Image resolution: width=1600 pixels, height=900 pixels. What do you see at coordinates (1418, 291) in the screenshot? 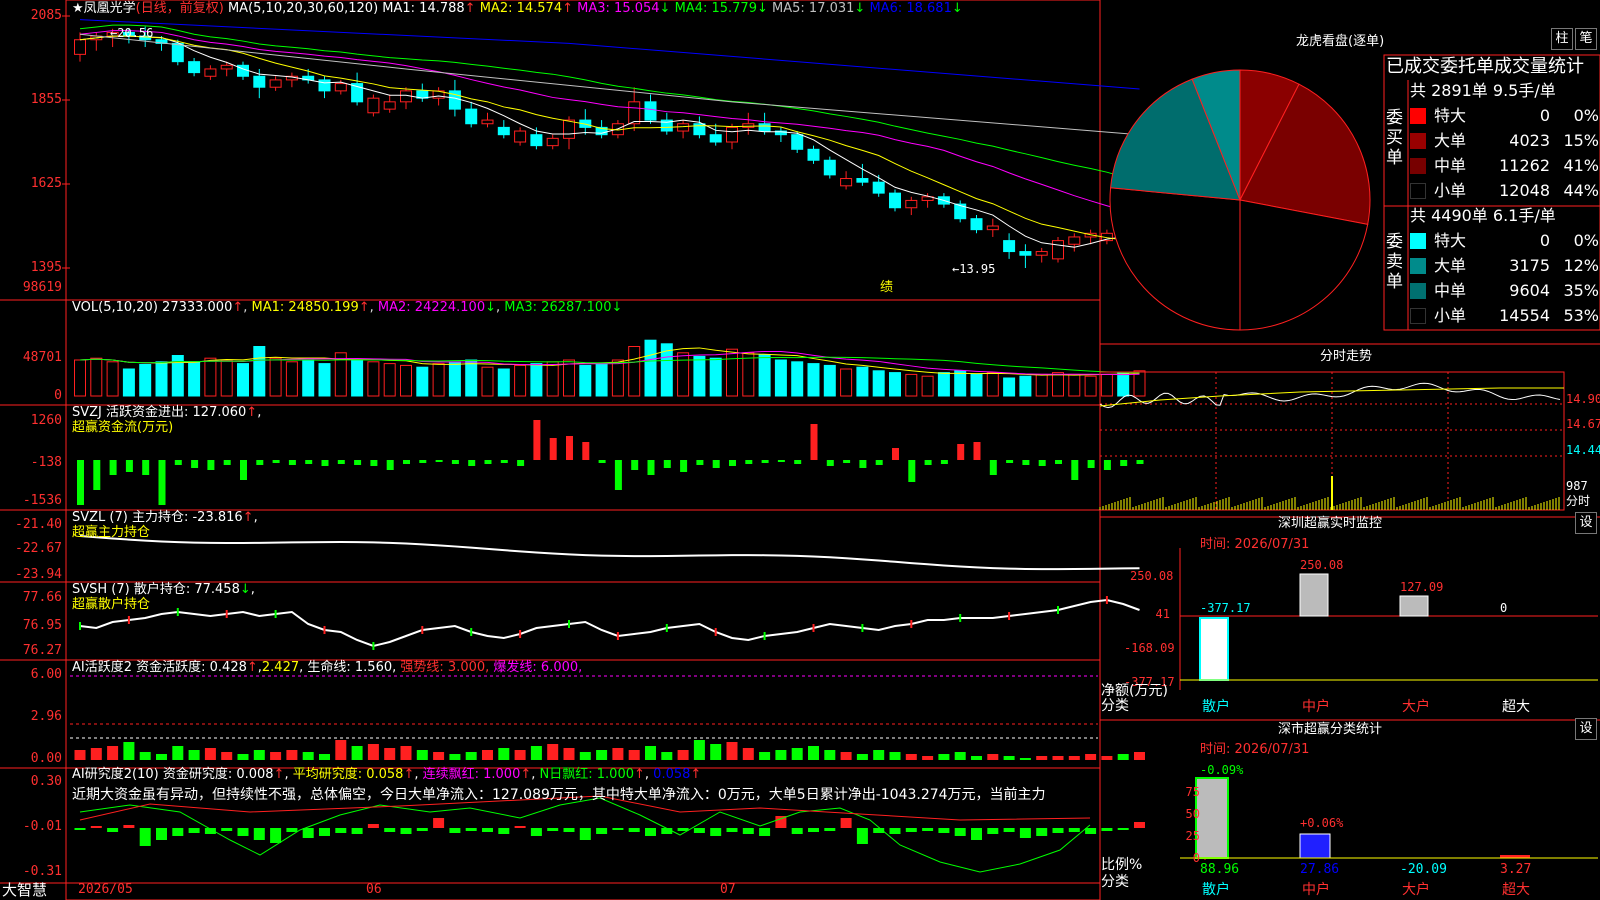
I see `sell-row-swatch` at bounding box center [1418, 291].